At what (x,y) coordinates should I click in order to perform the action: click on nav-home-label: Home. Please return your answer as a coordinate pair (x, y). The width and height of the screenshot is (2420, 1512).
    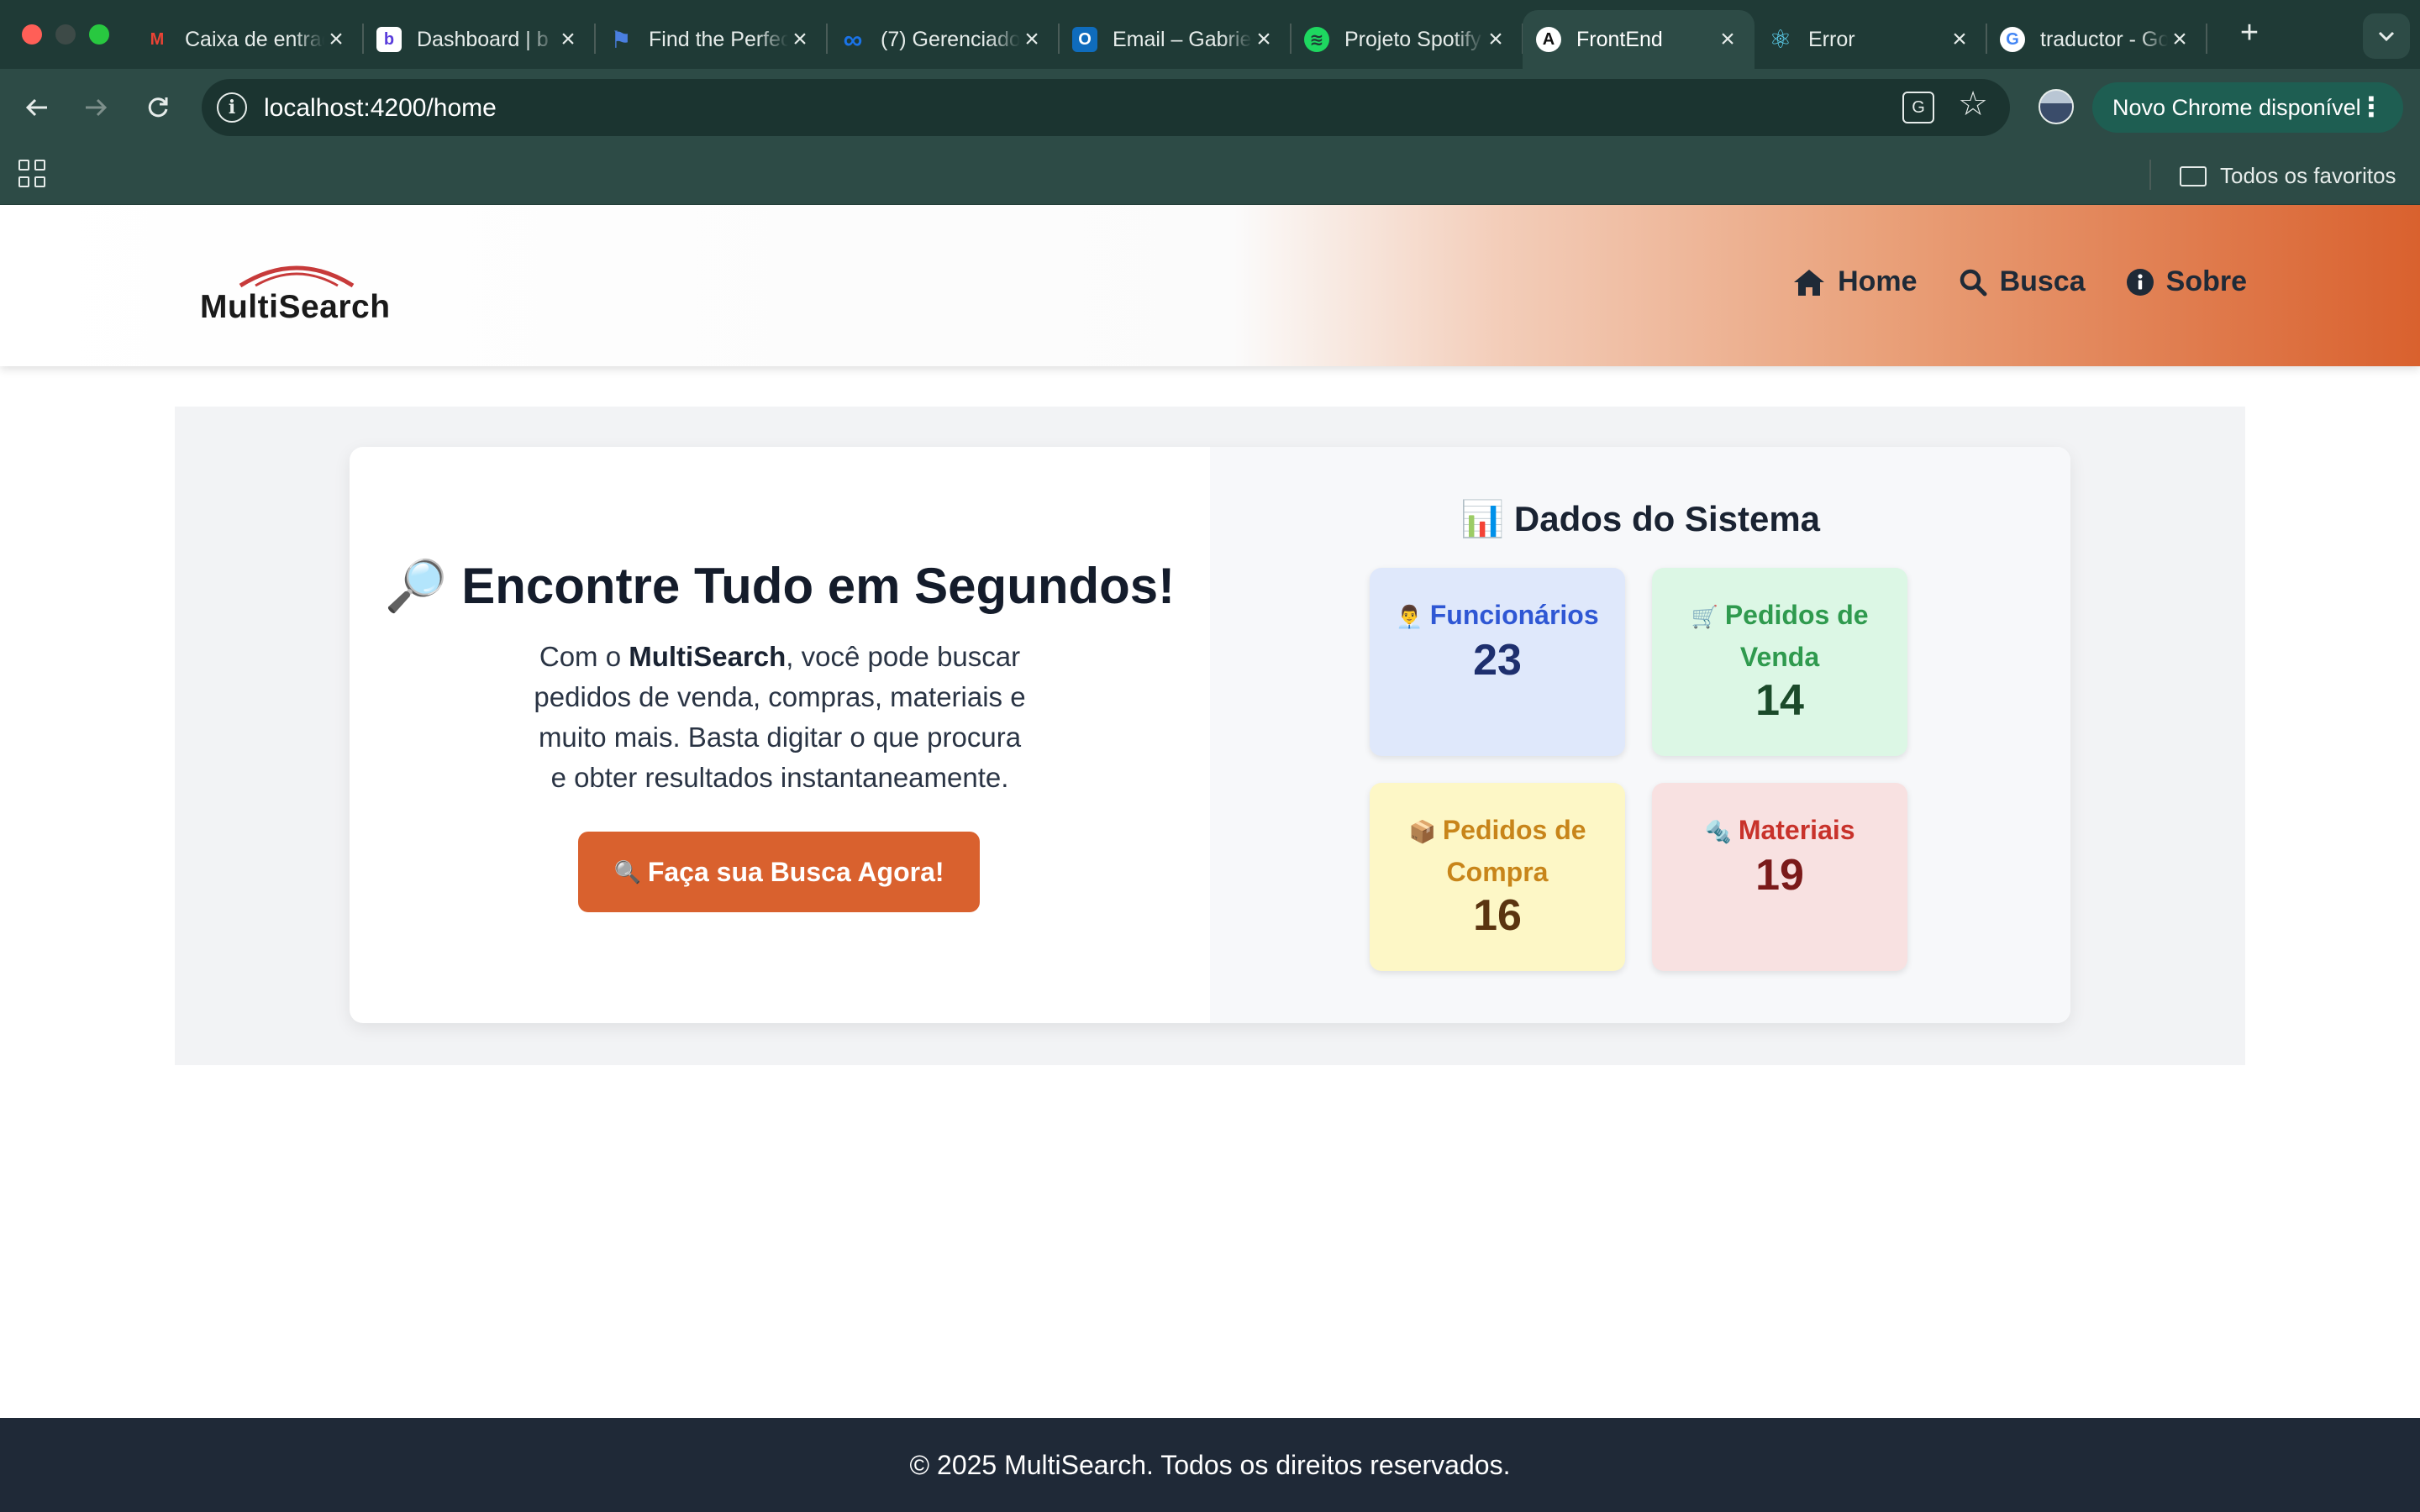
    Looking at the image, I should click on (1878, 281).